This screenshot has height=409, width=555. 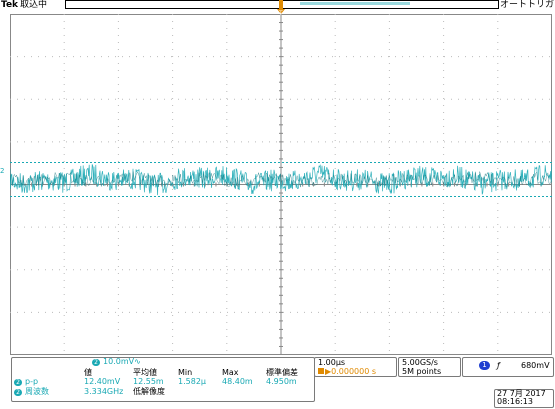 I want to click on timebase-panel: 1.00μs ▶0.000000 s, so click(x=355, y=367).